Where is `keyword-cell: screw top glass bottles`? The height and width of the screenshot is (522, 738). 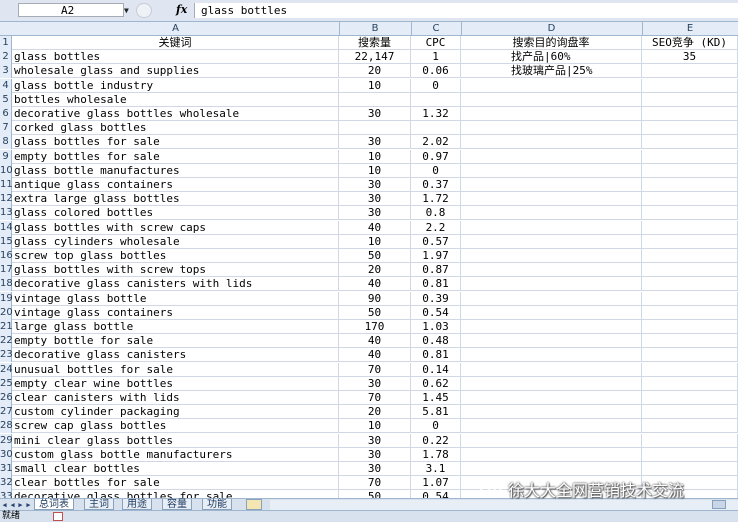
keyword-cell: screw top glass bottles is located at coordinates (175, 256).